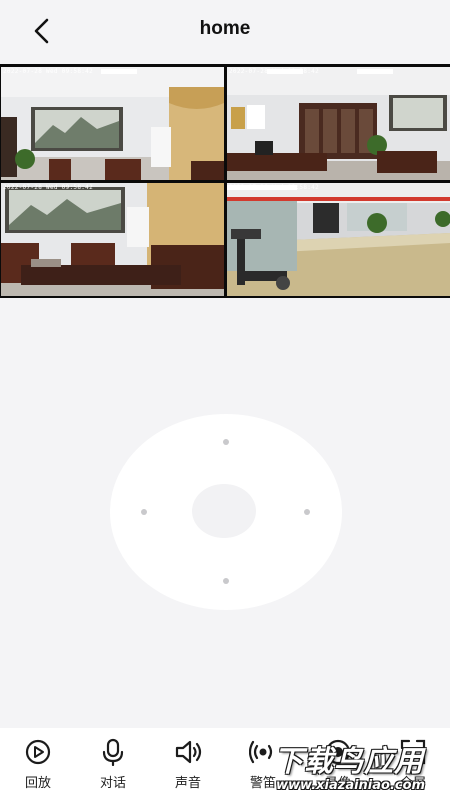  What do you see at coordinates (226, 442) in the screenshot?
I see `ptz-up-dot` at bounding box center [226, 442].